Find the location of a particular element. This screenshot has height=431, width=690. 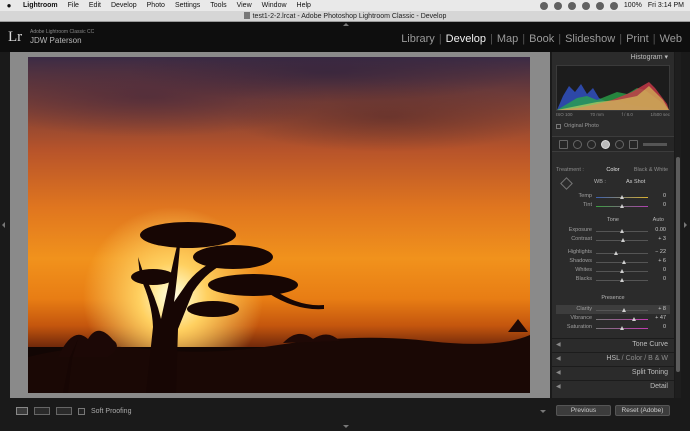

shadows-slider-row: Shadows + 6 is located at coordinates (613, 262).